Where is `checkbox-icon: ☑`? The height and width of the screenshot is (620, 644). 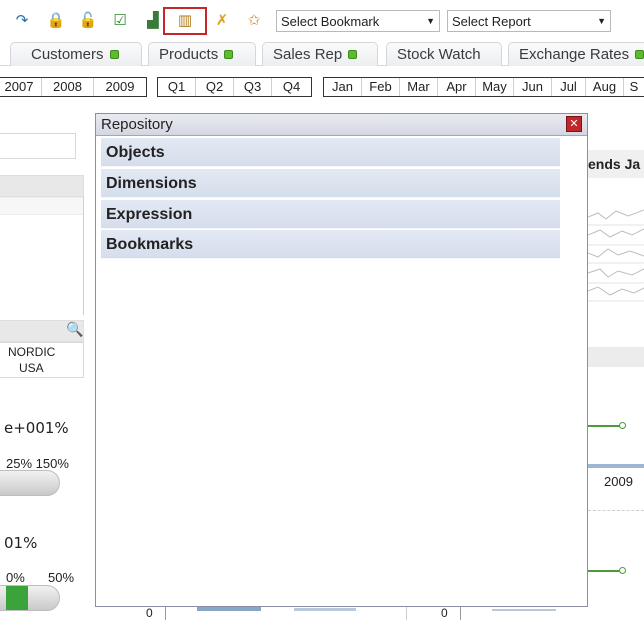 checkbox-icon: ☑ is located at coordinates (120, 20).